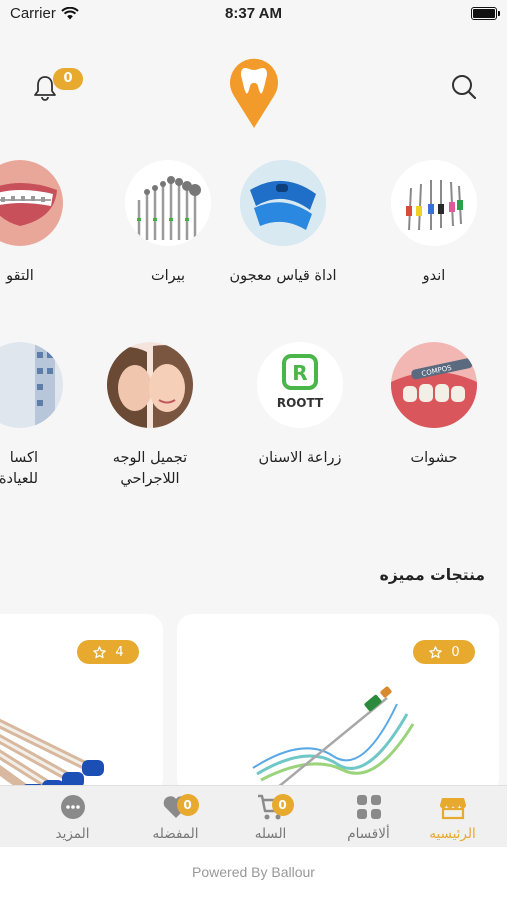  I want to click on rating-badge: 0, so click(444, 652).